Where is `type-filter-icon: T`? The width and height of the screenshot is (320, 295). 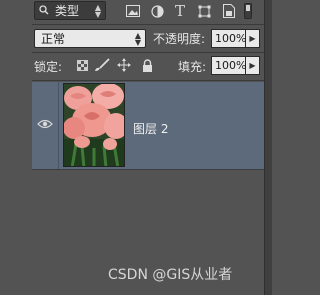
type-filter-icon: T is located at coordinates (180, 11).